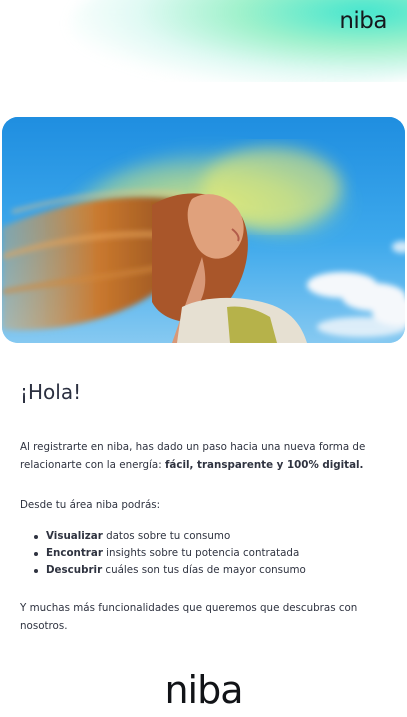 This screenshot has height=717, width=407. What do you see at coordinates (51, 392) in the screenshot?
I see `greeting-heading: ¡Hola!` at bounding box center [51, 392].